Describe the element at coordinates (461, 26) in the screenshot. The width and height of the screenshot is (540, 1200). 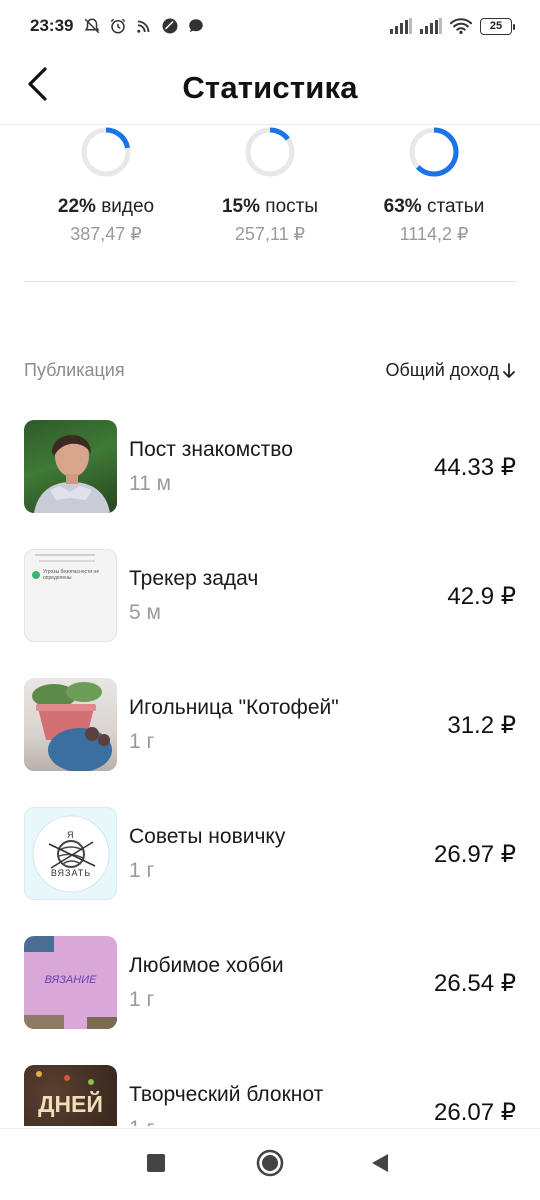
I see `wifi-icon` at that location.